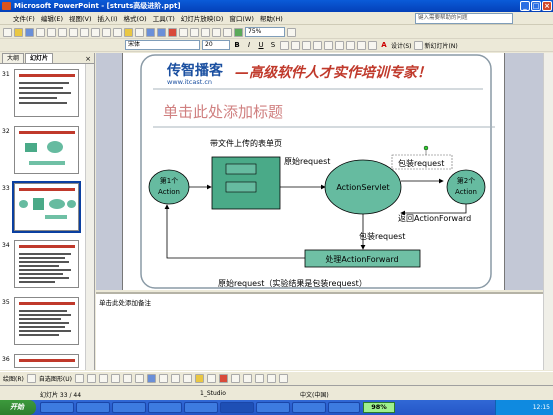 This screenshot has height=415, width=553. What do you see at coordinates (183, 32) in the screenshot?
I see `table-icon` at bounding box center [183, 32].